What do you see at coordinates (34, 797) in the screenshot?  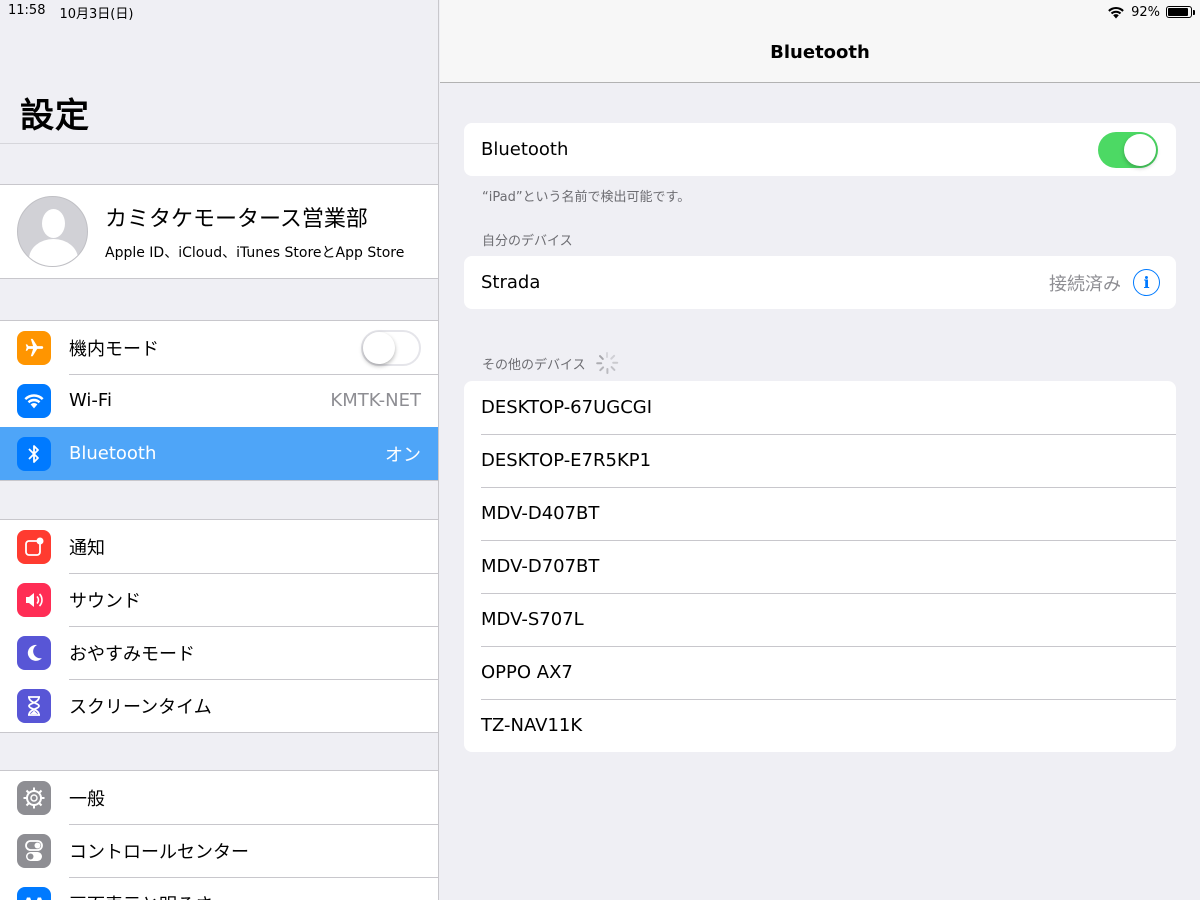 I see `gear-icon` at bounding box center [34, 797].